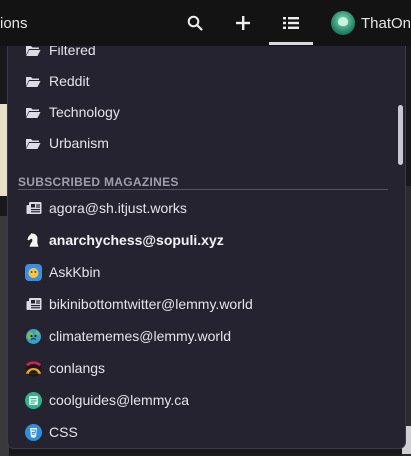 This screenshot has height=456, width=411. Describe the element at coordinates (98, 182) in the screenshot. I see `section-heading: SUBSCRIBED MAGAZINES` at that location.